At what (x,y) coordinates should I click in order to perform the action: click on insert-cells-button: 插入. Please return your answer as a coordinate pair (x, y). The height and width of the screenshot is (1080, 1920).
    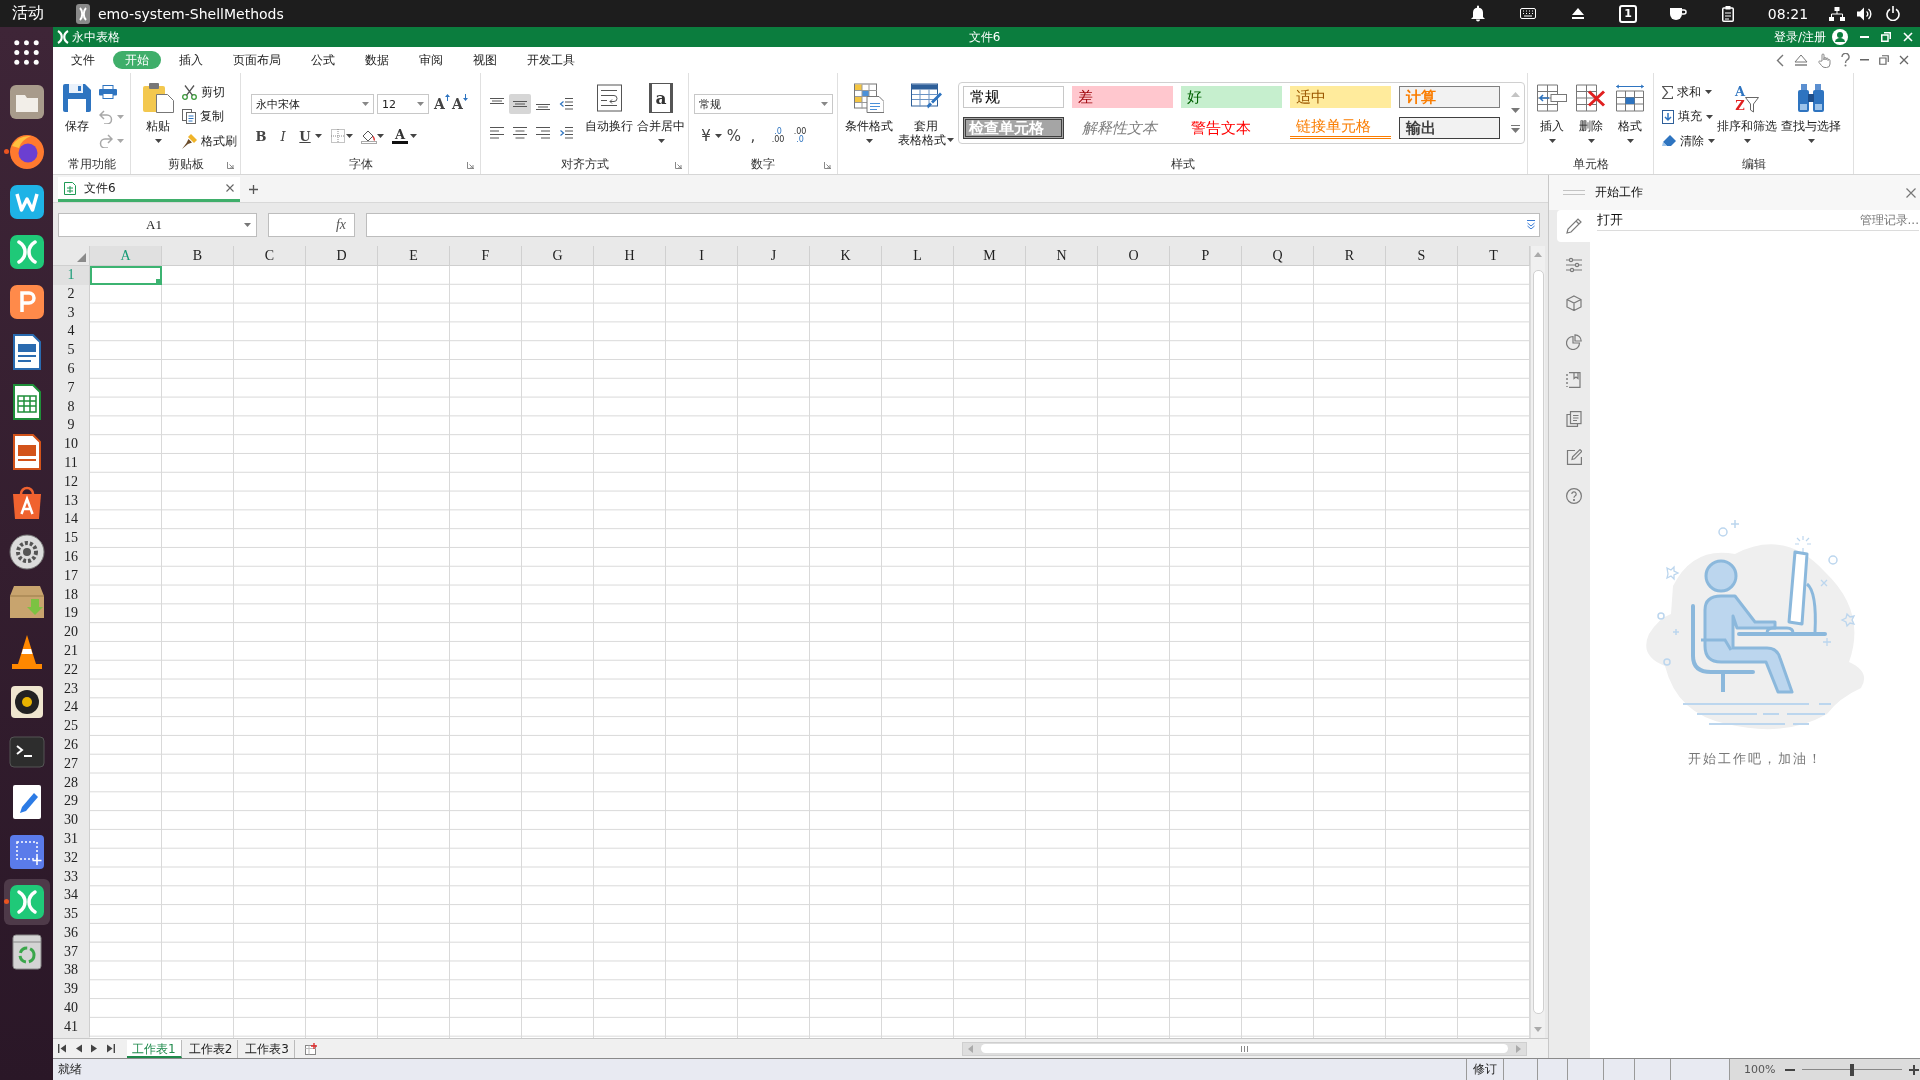
    Looking at the image, I should click on (1552, 108).